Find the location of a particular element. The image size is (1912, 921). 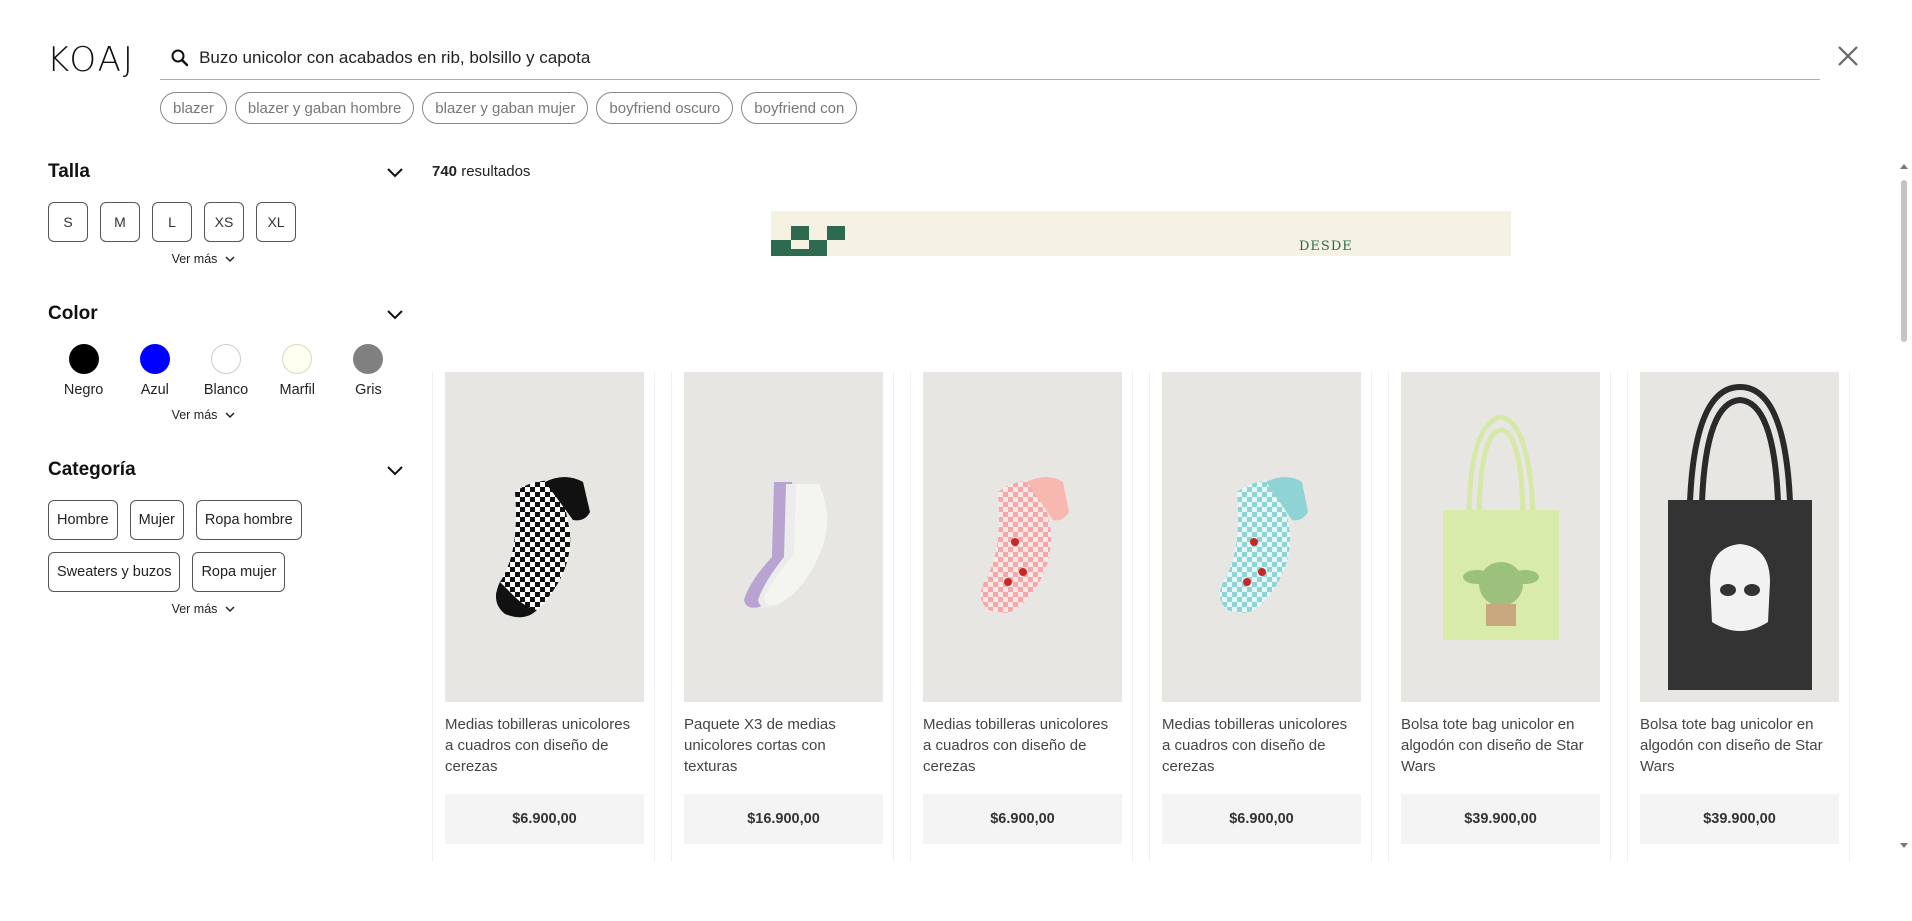

filter-size: Talla S M L XS XL Ver más is located at coordinates (226, 212).